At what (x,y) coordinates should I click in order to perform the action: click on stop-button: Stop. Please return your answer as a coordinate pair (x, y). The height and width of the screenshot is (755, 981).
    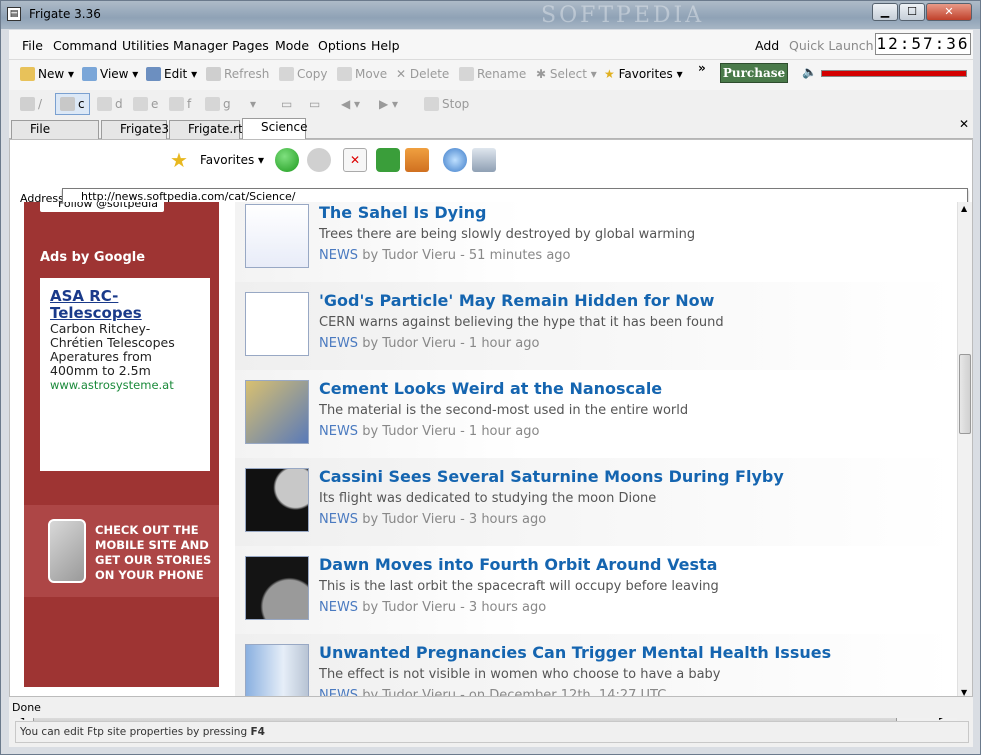
    Looking at the image, I should click on (446, 104).